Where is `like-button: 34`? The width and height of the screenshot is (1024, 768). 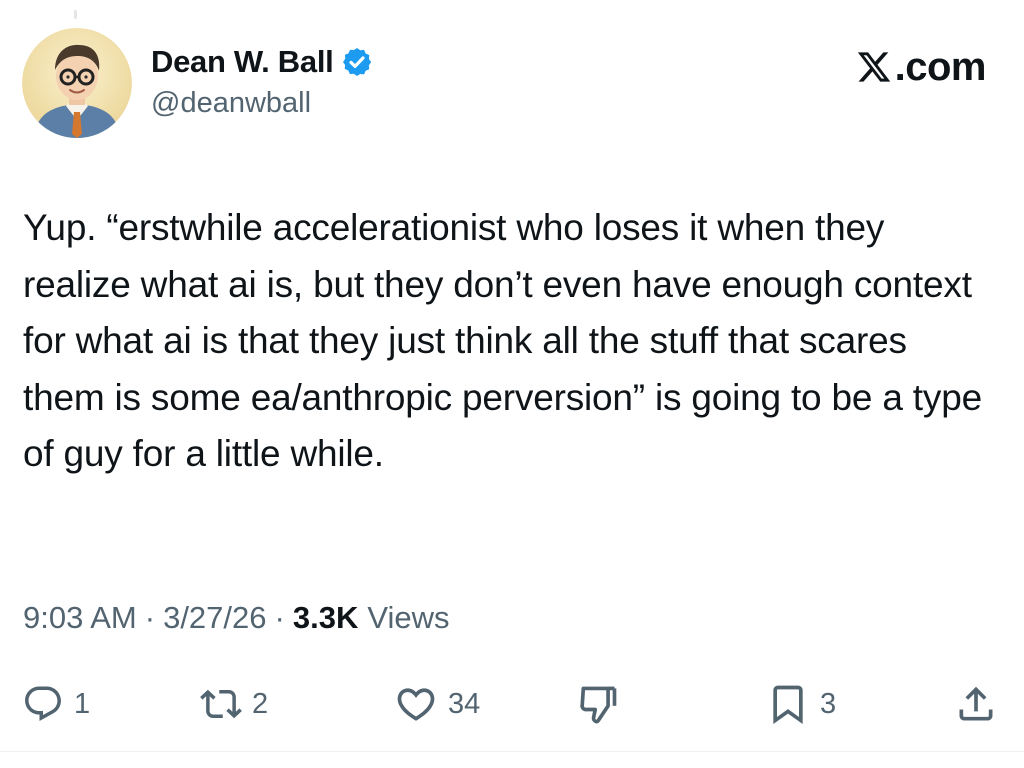 like-button: 34 is located at coordinates (437, 704).